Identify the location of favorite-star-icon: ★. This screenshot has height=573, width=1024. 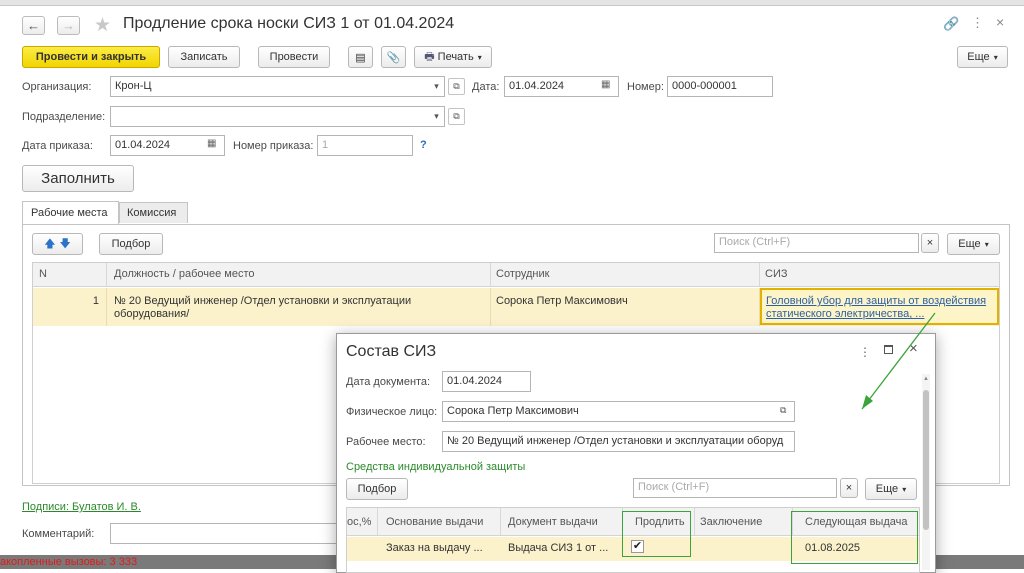
(102, 25).